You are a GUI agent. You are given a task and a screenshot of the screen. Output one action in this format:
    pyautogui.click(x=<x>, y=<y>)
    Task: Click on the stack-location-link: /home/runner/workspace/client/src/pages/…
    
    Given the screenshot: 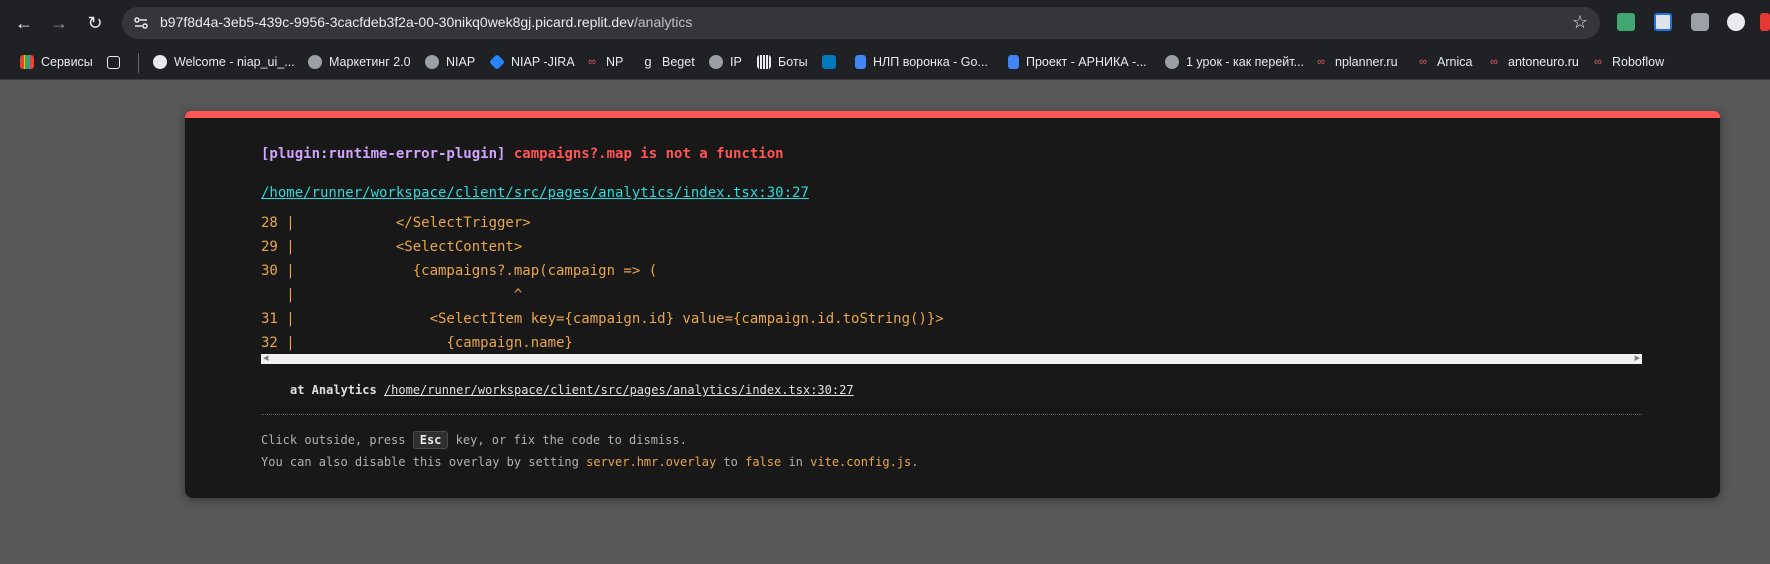 What is the action you would take?
    pyautogui.click(x=619, y=390)
    